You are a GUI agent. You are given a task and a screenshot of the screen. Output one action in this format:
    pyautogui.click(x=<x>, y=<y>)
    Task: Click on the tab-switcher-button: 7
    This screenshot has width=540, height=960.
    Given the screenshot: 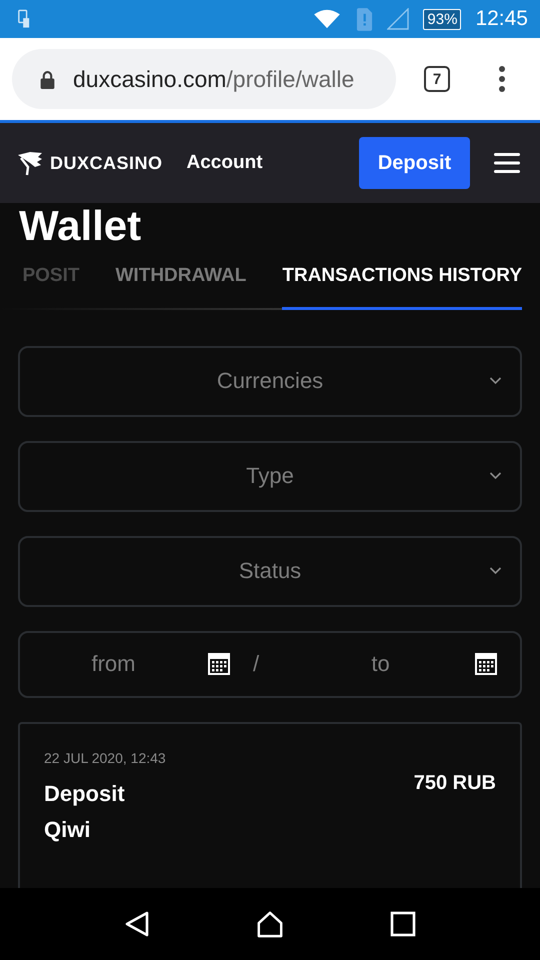 What is the action you would take?
    pyautogui.click(x=437, y=79)
    